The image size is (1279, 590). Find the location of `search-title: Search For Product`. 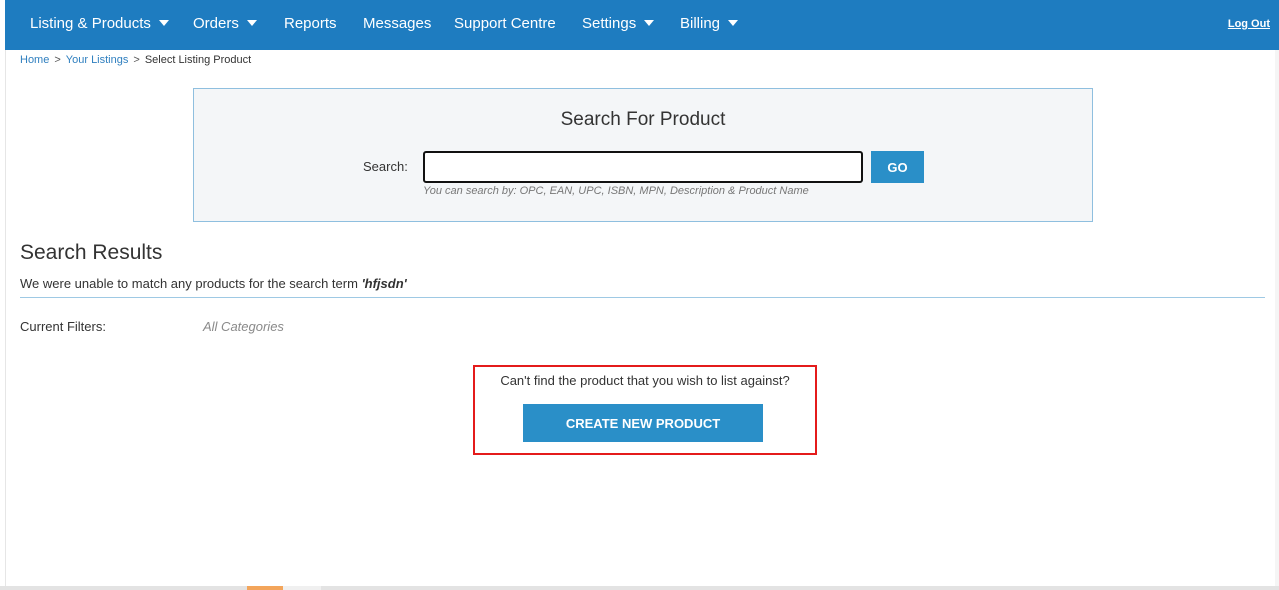

search-title: Search For Product is located at coordinates (643, 119).